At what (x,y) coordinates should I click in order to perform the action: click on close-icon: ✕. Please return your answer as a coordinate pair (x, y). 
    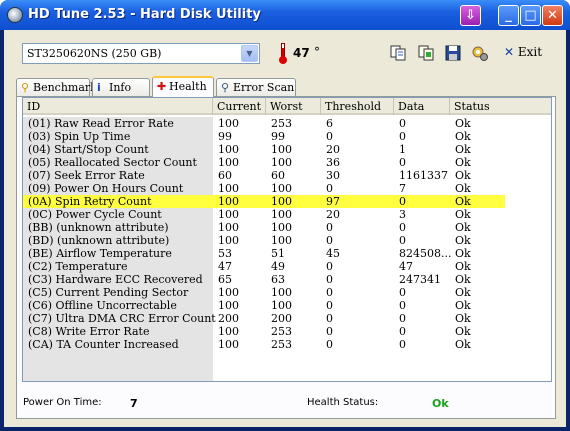
    Looking at the image, I should click on (552, 15).